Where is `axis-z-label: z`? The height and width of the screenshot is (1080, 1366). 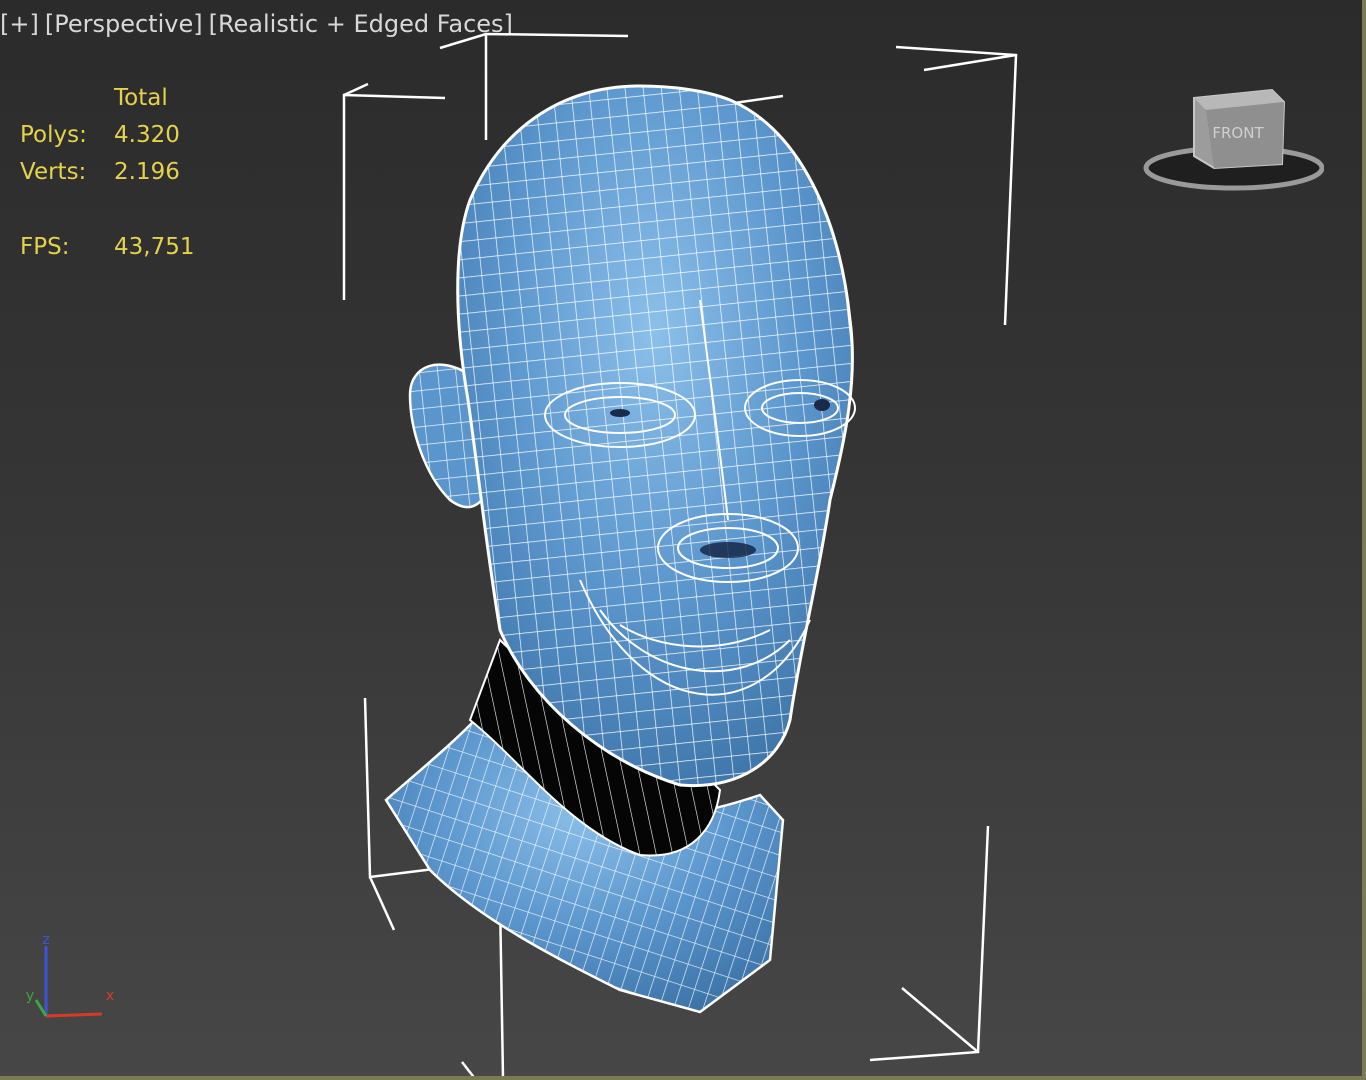 axis-z-label: z is located at coordinates (45, 940).